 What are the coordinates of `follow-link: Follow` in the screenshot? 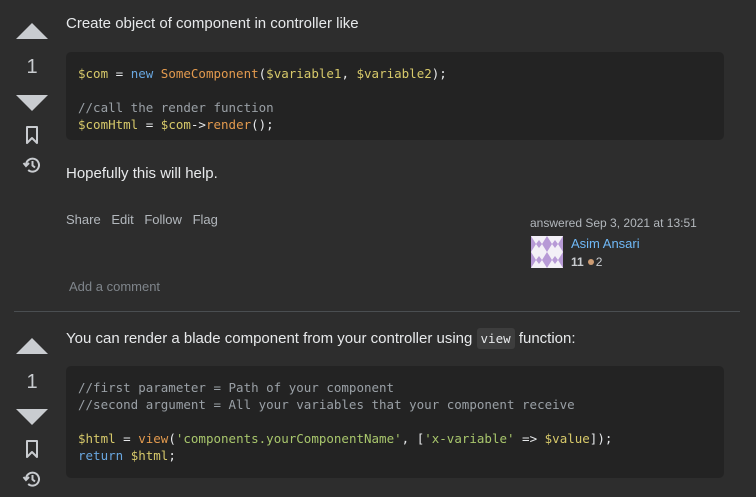 It's located at (163, 219).